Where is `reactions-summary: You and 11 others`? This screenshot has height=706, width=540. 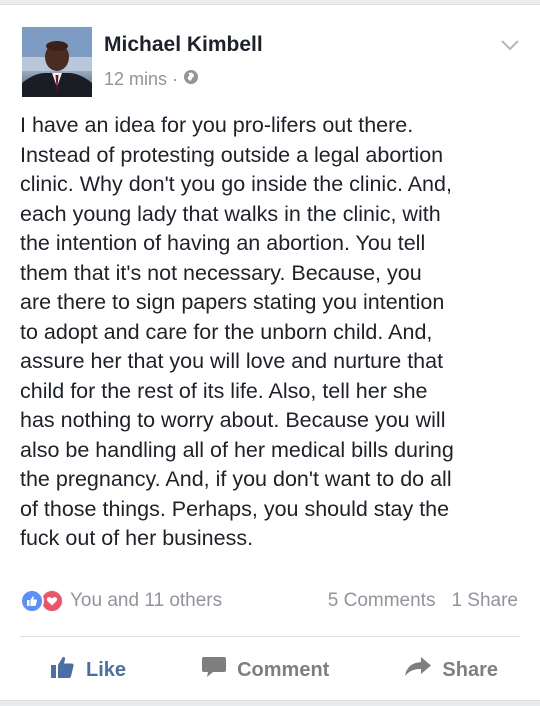
reactions-summary: You and 11 others is located at coordinates (121, 601).